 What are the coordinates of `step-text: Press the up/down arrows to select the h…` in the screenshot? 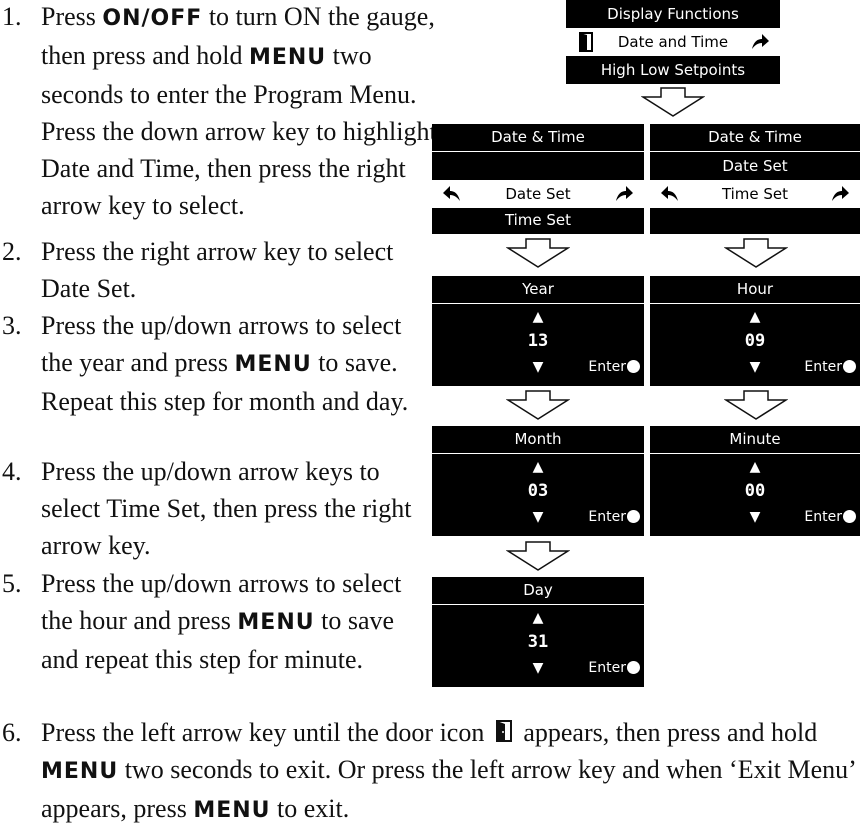 It's located at (230, 621).